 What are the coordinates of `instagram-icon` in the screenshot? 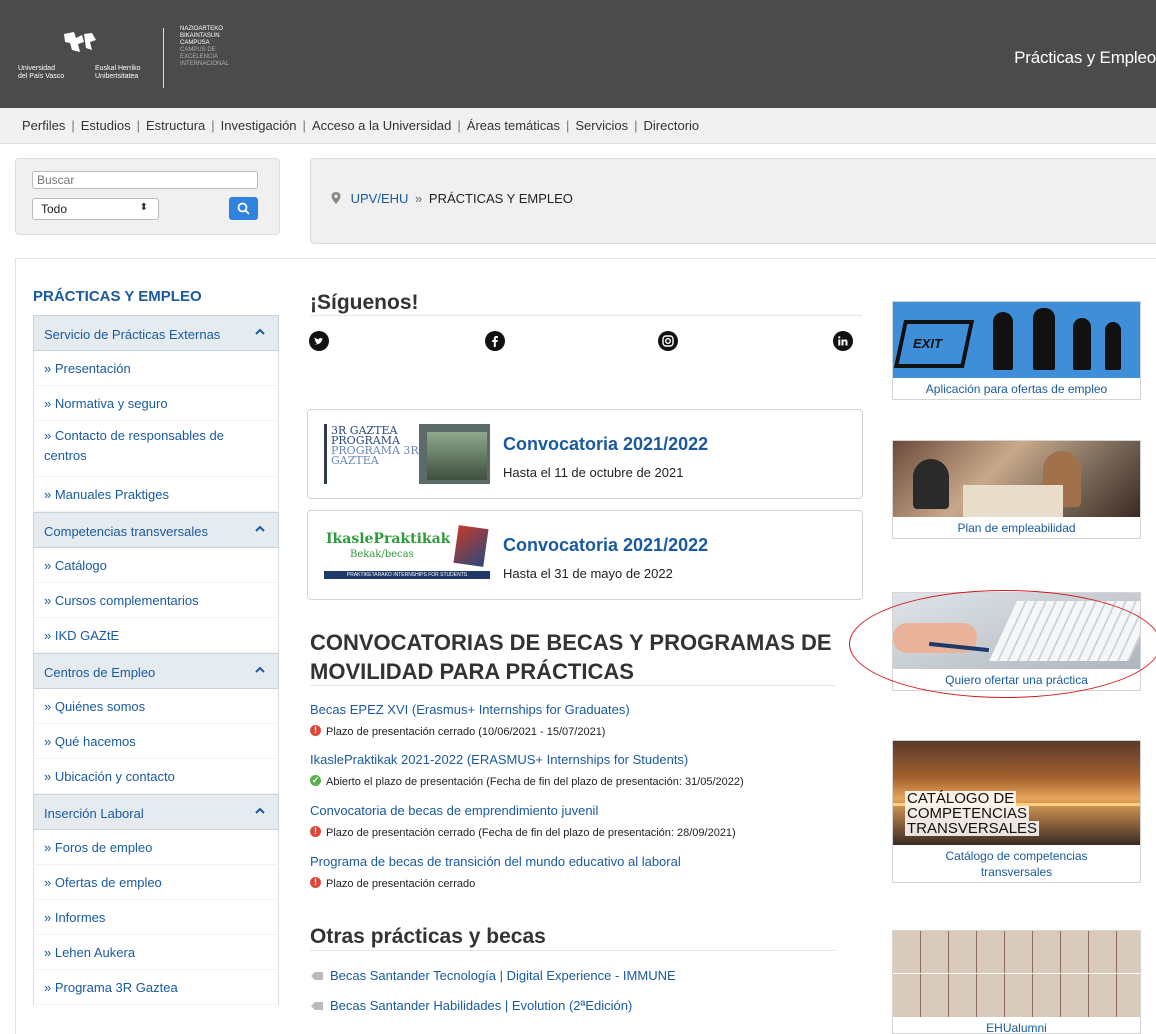 It's located at (668, 341).